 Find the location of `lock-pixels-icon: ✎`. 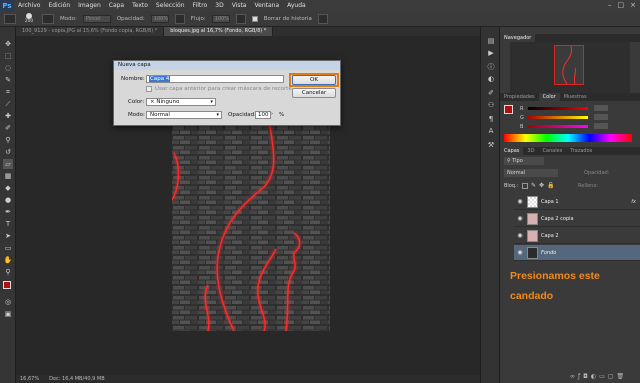

lock-pixels-icon: ✎ is located at coordinates (533, 186).